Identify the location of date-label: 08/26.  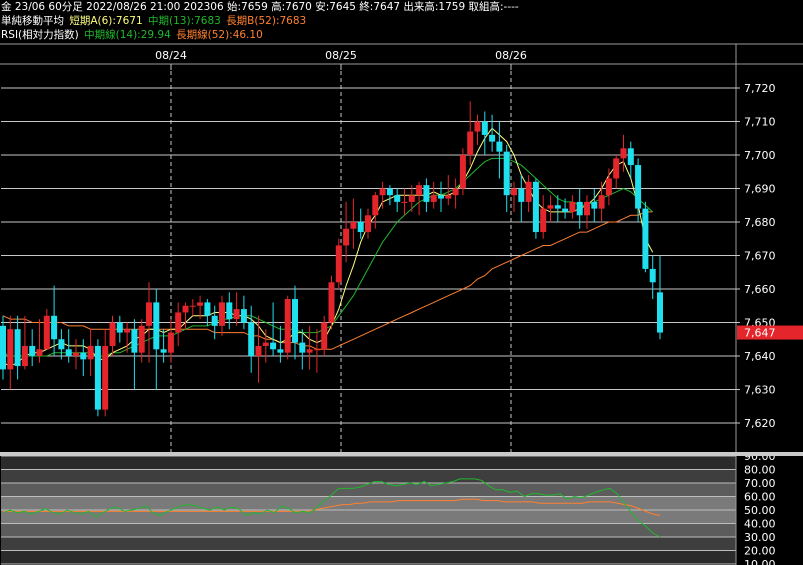
(511, 55).